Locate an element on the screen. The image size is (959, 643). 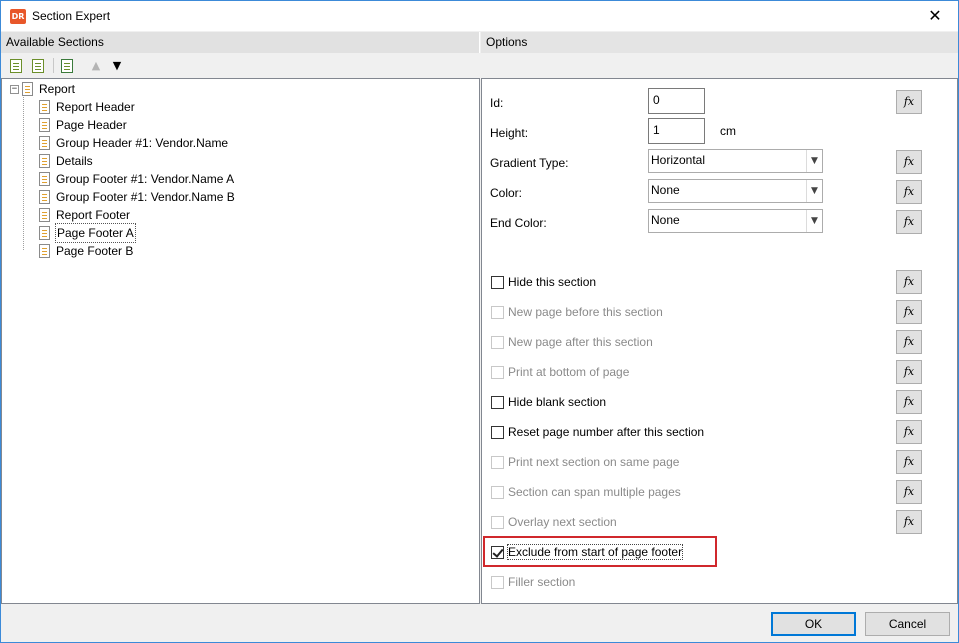
move-down-button: ▼ is located at coordinates (117, 65).